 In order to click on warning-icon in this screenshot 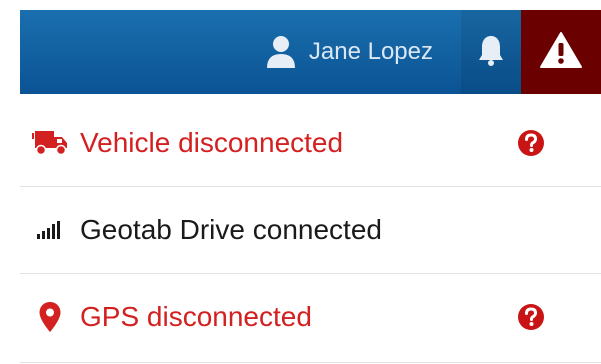, I will do `click(561, 52)`.